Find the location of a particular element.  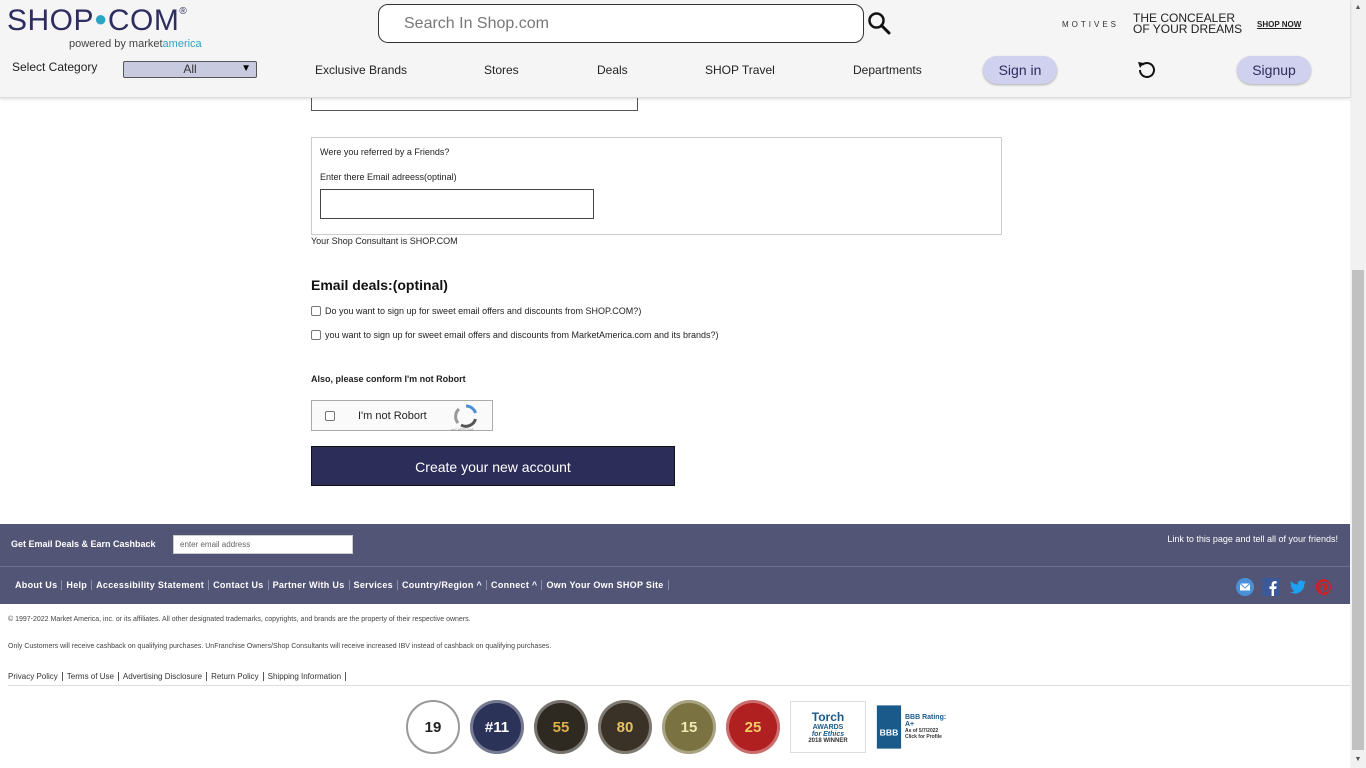

advertising-link: Advertising Disclosure is located at coordinates (165, 676).